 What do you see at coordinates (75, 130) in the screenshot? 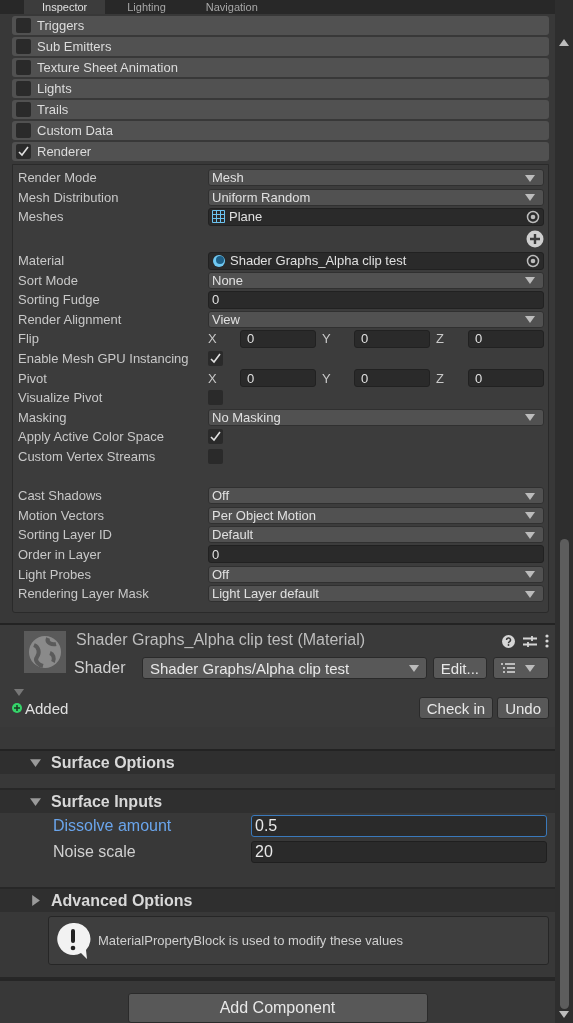
I see `module-label: Custom Data` at bounding box center [75, 130].